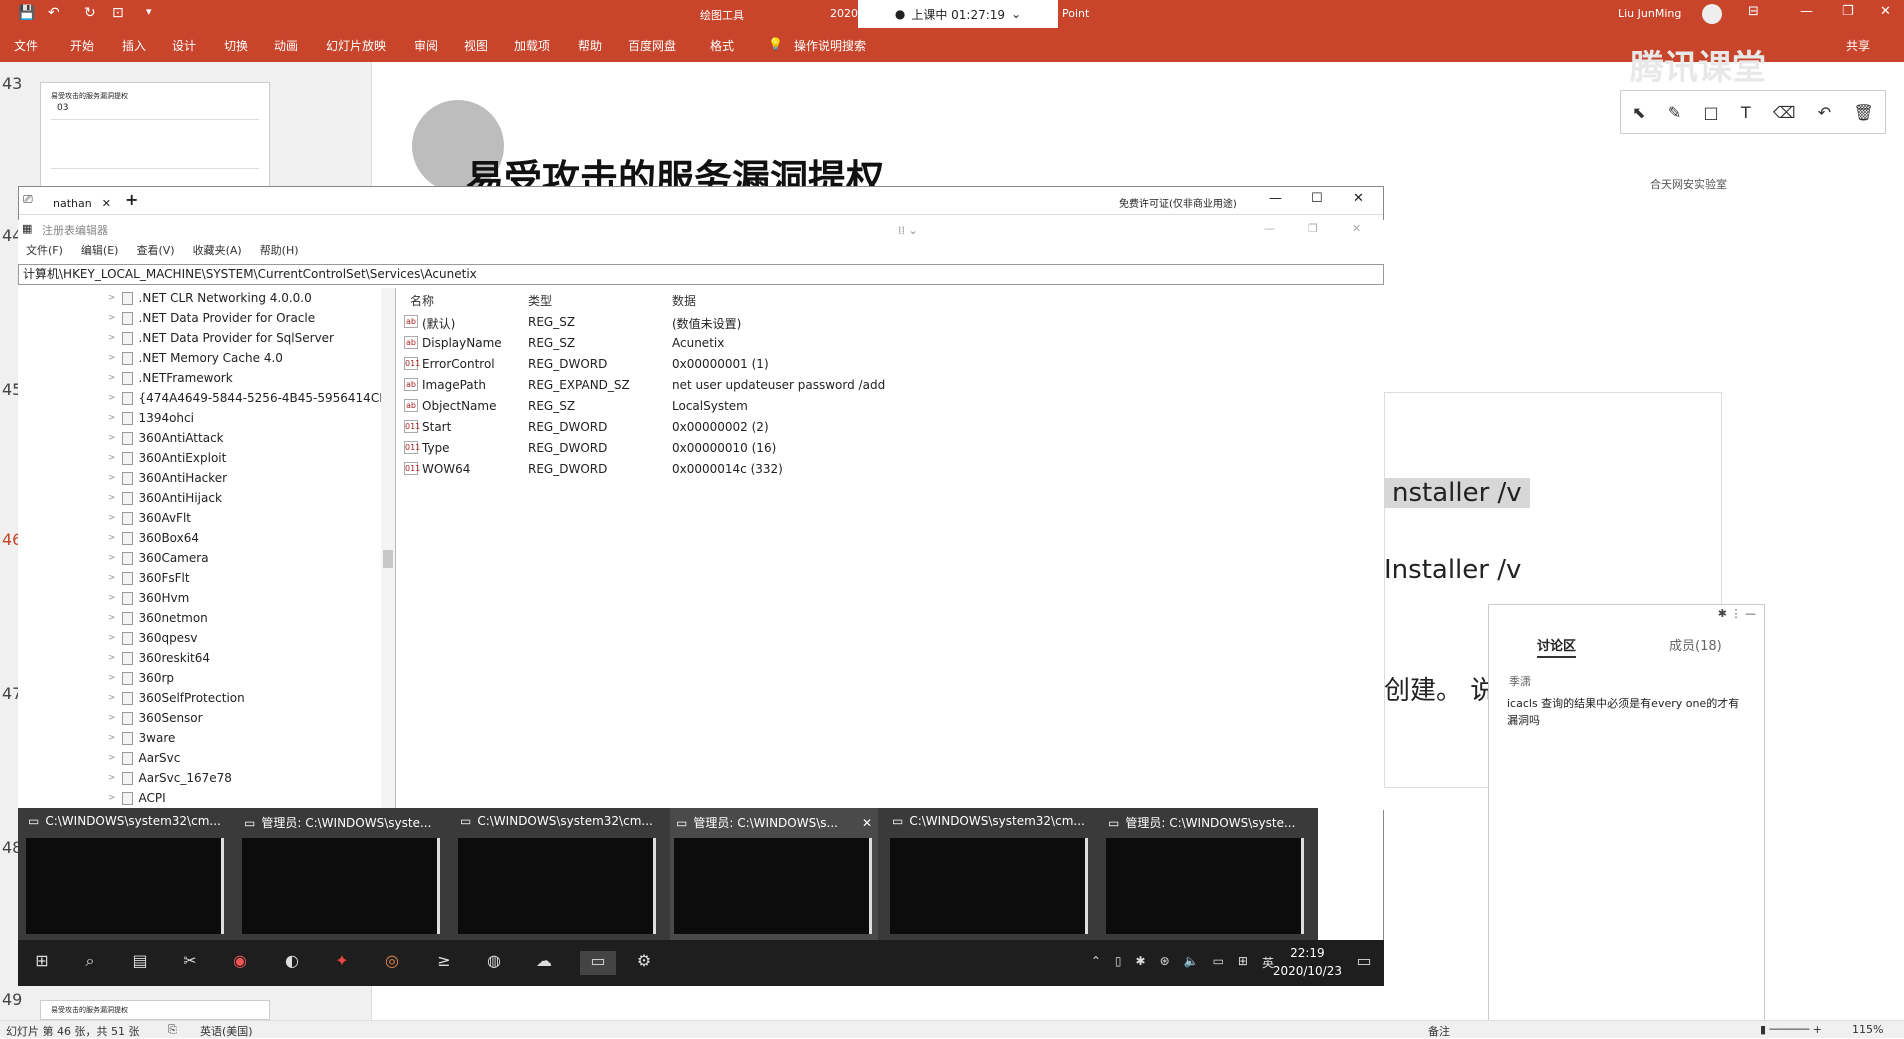 This screenshot has width=1904, height=1039. Describe the element at coordinates (388, 548) in the screenshot. I see `tree-scrollbar` at that location.